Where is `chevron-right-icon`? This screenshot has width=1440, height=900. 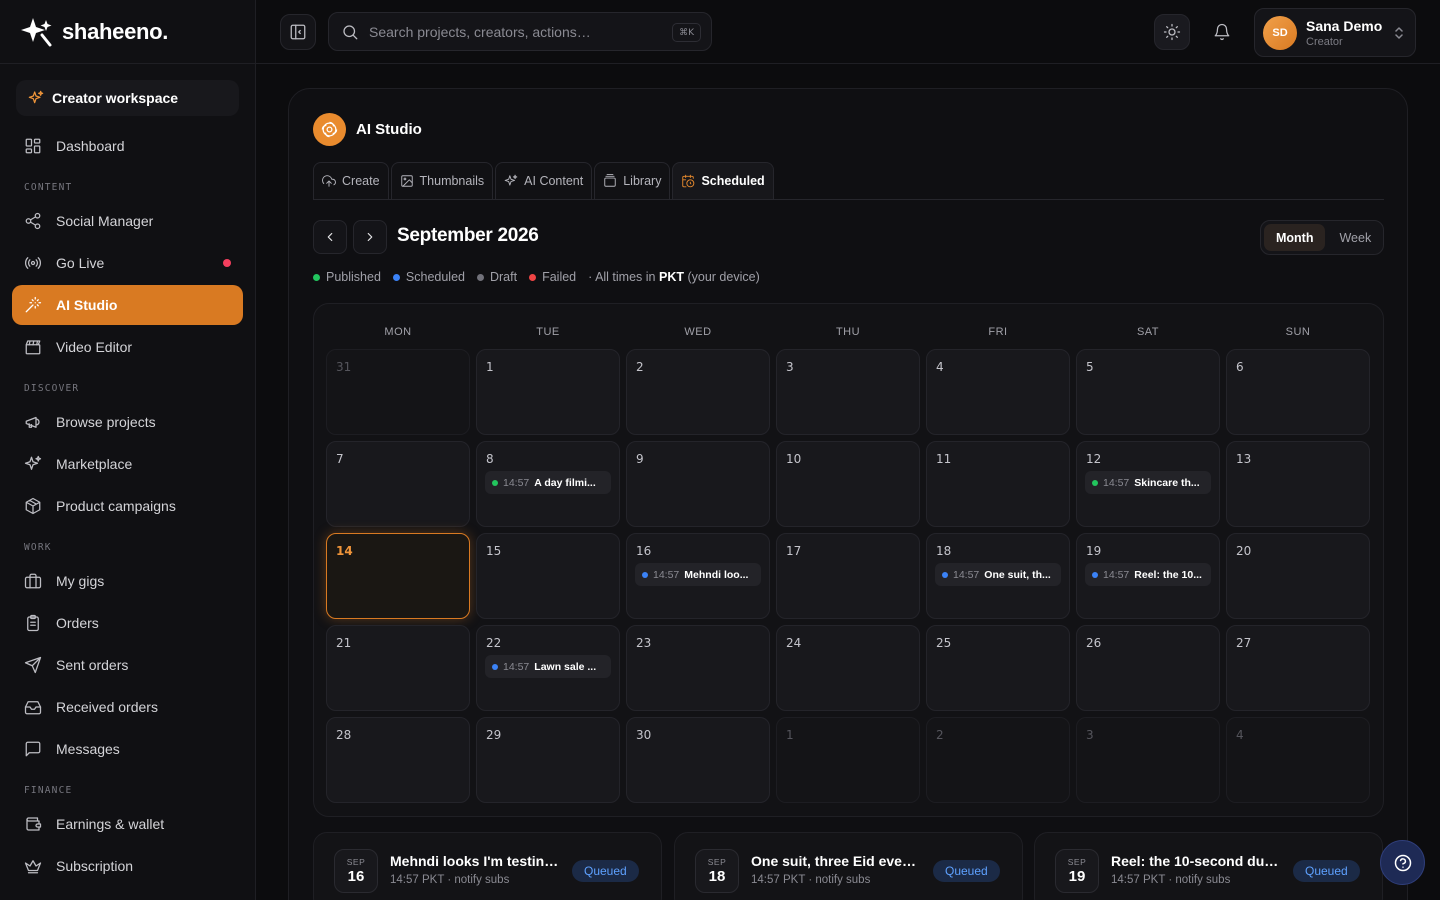 chevron-right-icon is located at coordinates (370, 237).